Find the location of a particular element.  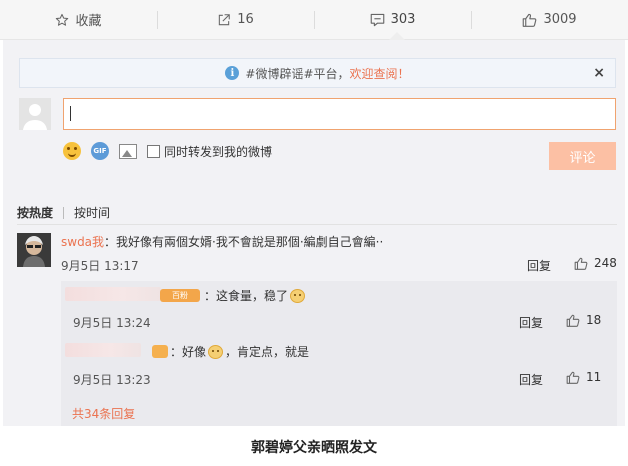

fan-badge: 百粉 is located at coordinates (180, 295).